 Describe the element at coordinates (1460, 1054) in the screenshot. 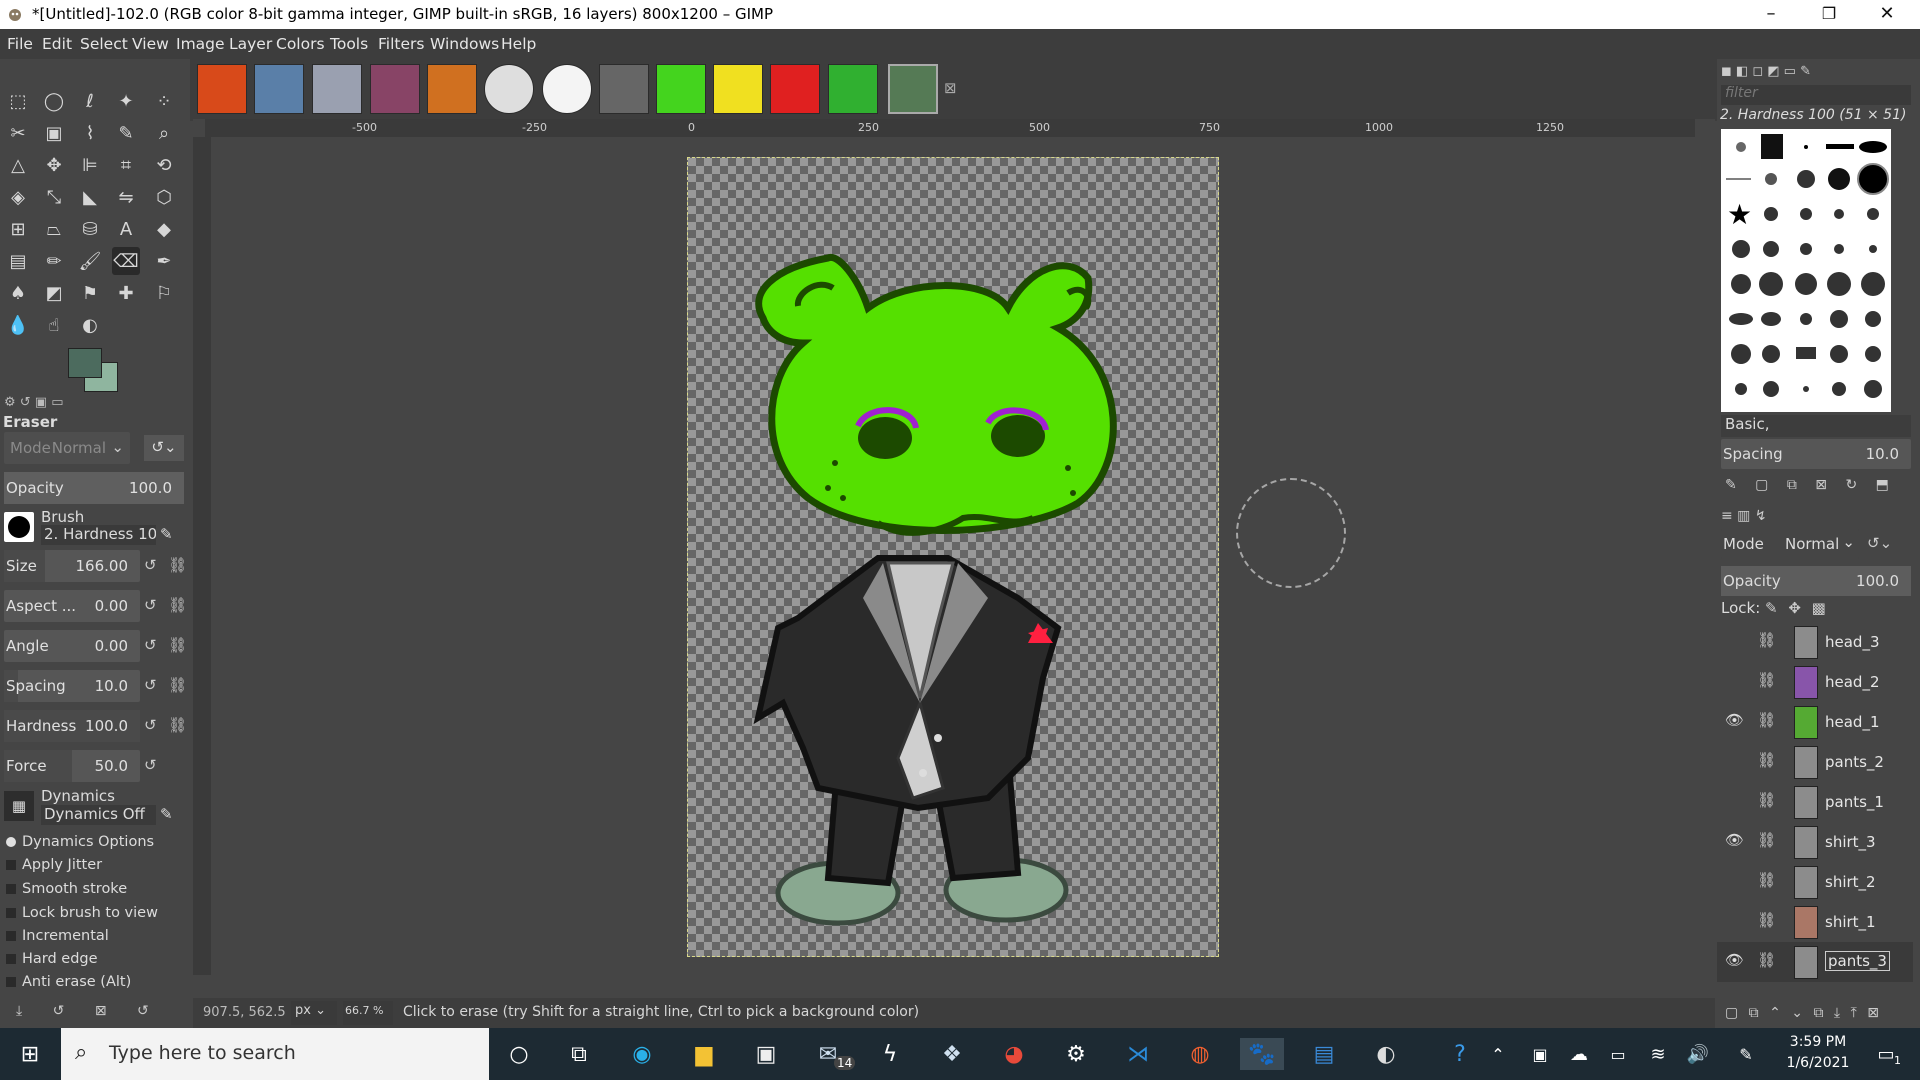

I see `help-icon: ?` at that location.